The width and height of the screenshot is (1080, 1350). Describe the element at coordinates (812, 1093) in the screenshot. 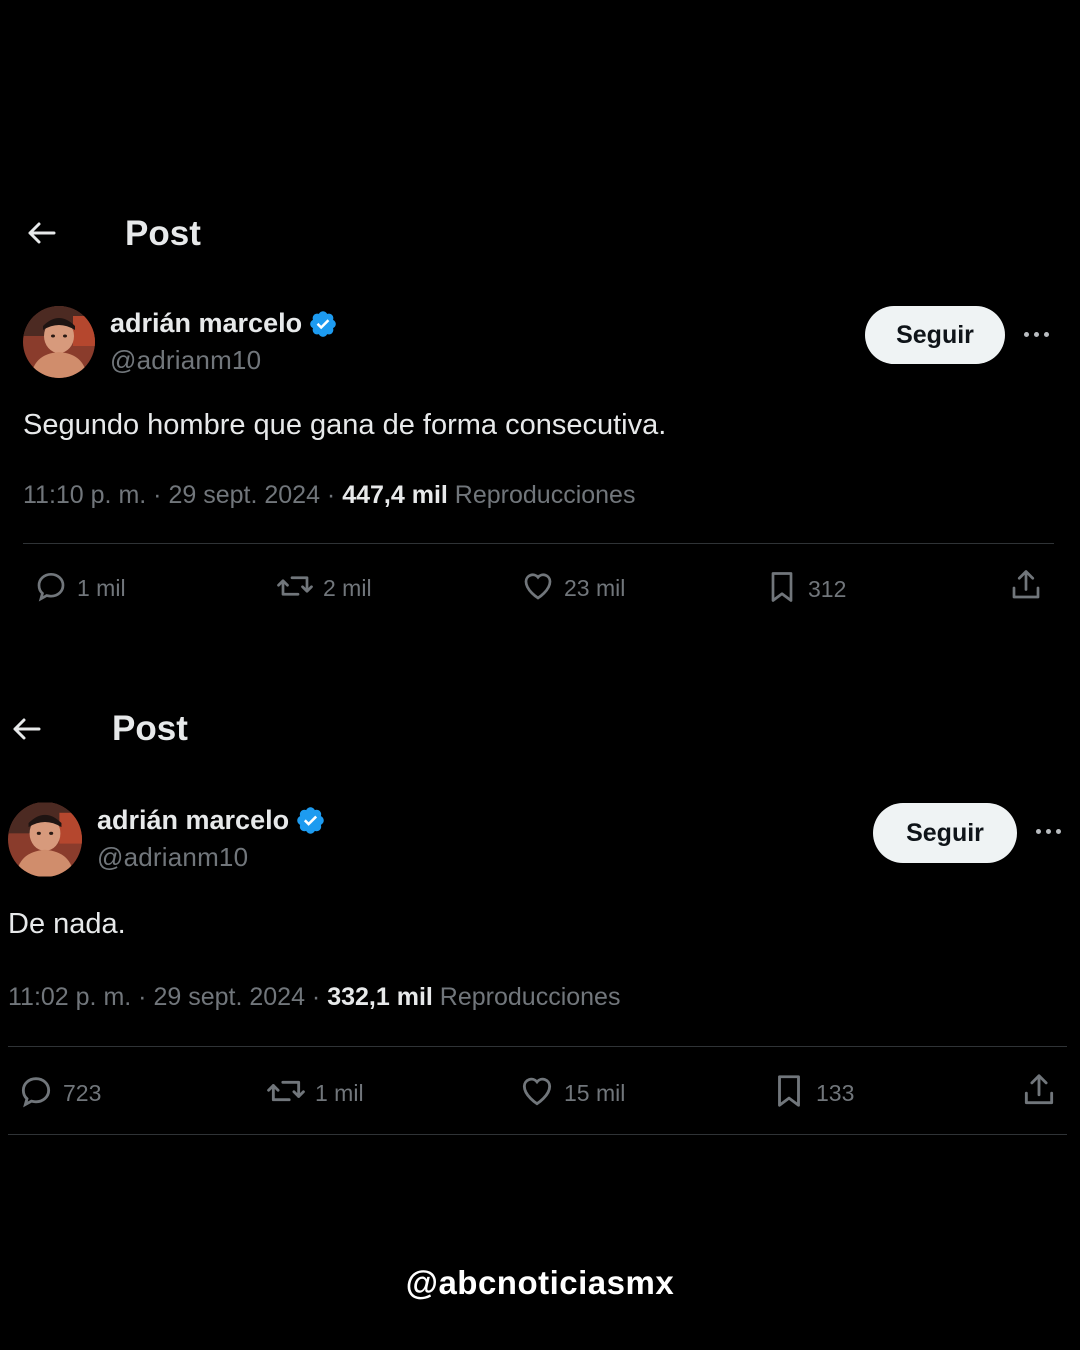

I see `bookmark-button: 133` at that location.